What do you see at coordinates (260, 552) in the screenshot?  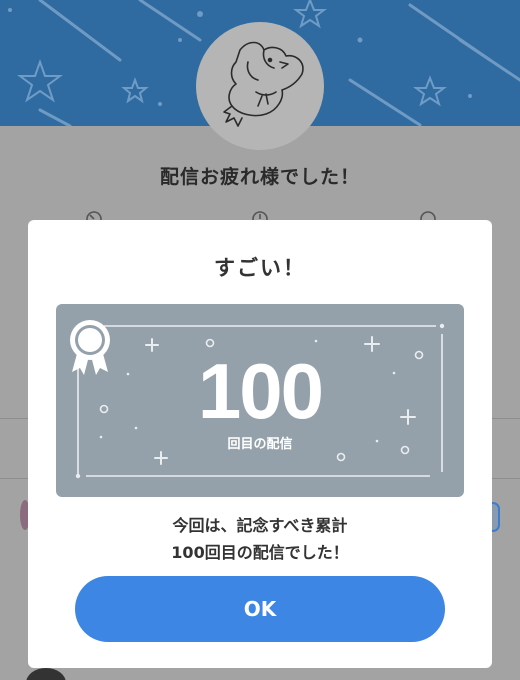 I see `message-line: 100回目の配信でした！` at bounding box center [260, 552].